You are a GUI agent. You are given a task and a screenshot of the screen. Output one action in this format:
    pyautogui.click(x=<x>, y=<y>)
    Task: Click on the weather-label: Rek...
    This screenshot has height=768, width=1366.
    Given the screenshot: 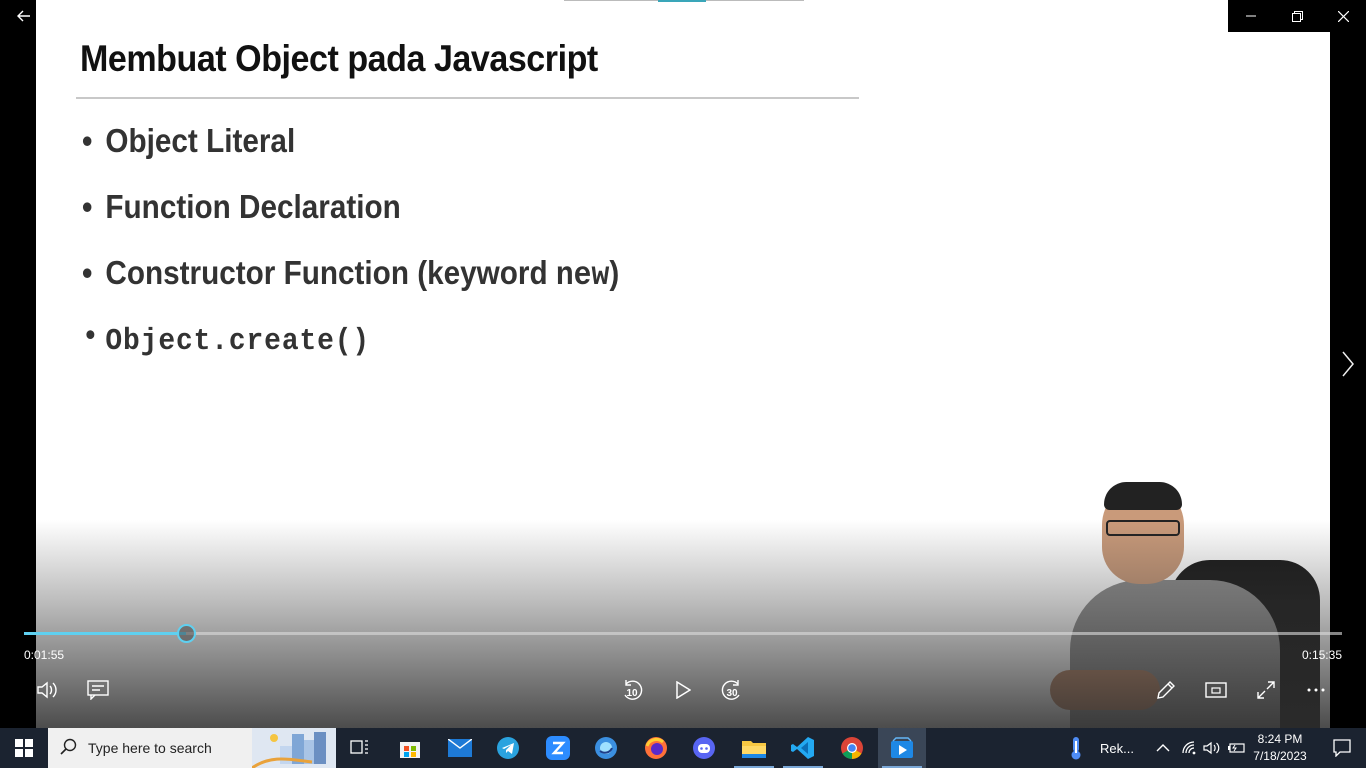 What is the action you would take?
    pyautogui.click(x=1117, y=748)
    